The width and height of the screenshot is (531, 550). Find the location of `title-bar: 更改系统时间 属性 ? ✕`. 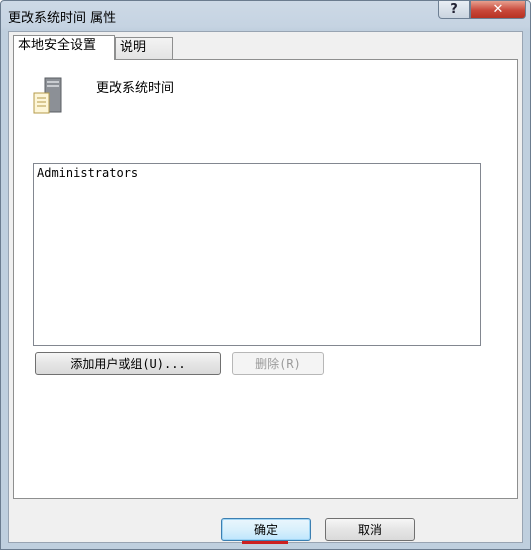

title-bar: 更改系统时间 属性 ? ✕ is located at coordinates (265, 15).